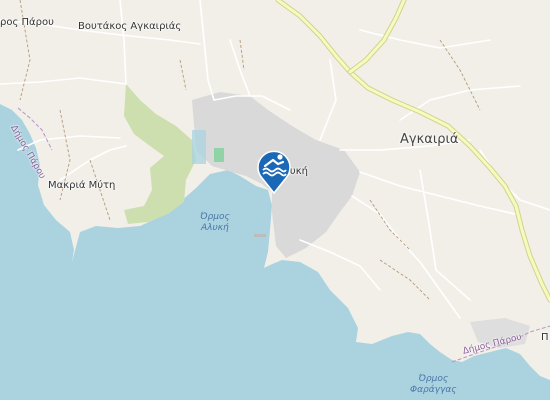 The height and width of the screenshot is (400, 550). Describe the element at coordinates (429, 139) in the screenshot. I see `label-agkairia: Αγκαιριά` at that location.